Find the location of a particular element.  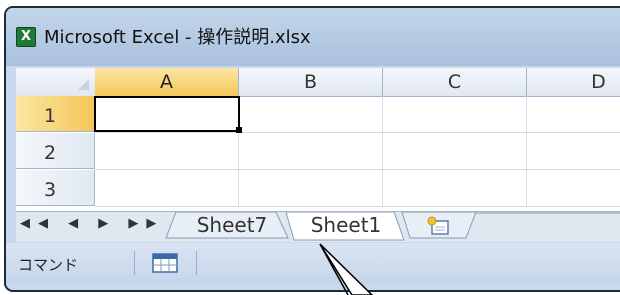

cell-d1 is located at coordinates (573, 114).